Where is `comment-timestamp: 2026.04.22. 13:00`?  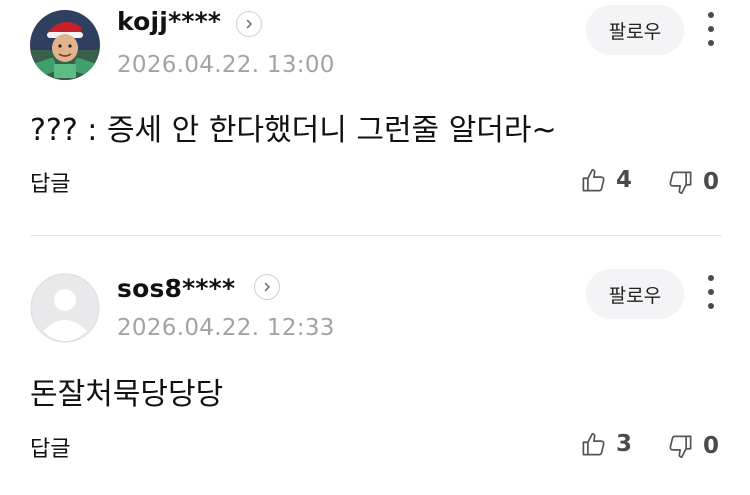 comment-timestamp: 2026.04.22. 13:00 is located at coordinates (226, 65).